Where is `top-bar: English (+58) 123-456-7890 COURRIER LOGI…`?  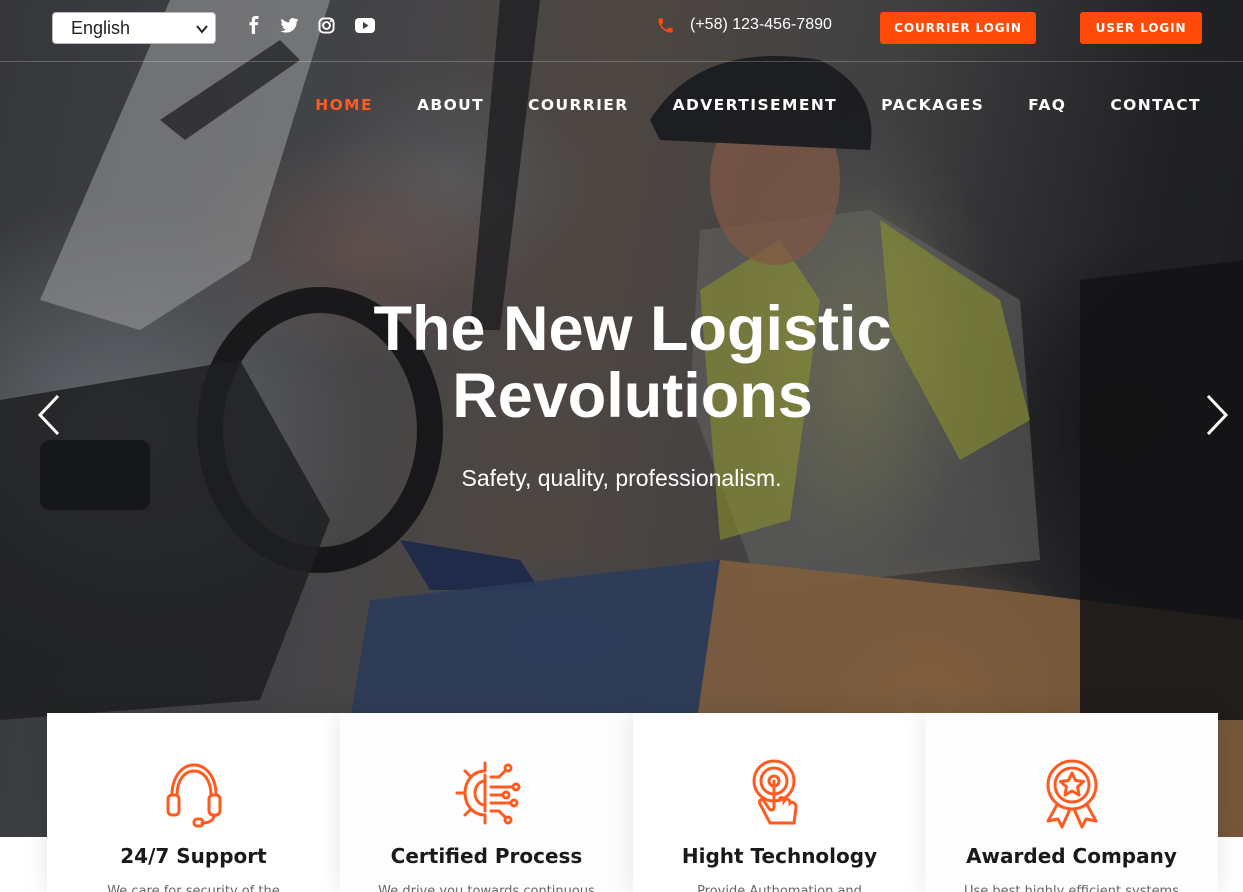
top-bar: English (+58) 123-456-7890 COURRIER LOGI… is located at coordinates (621, 31).